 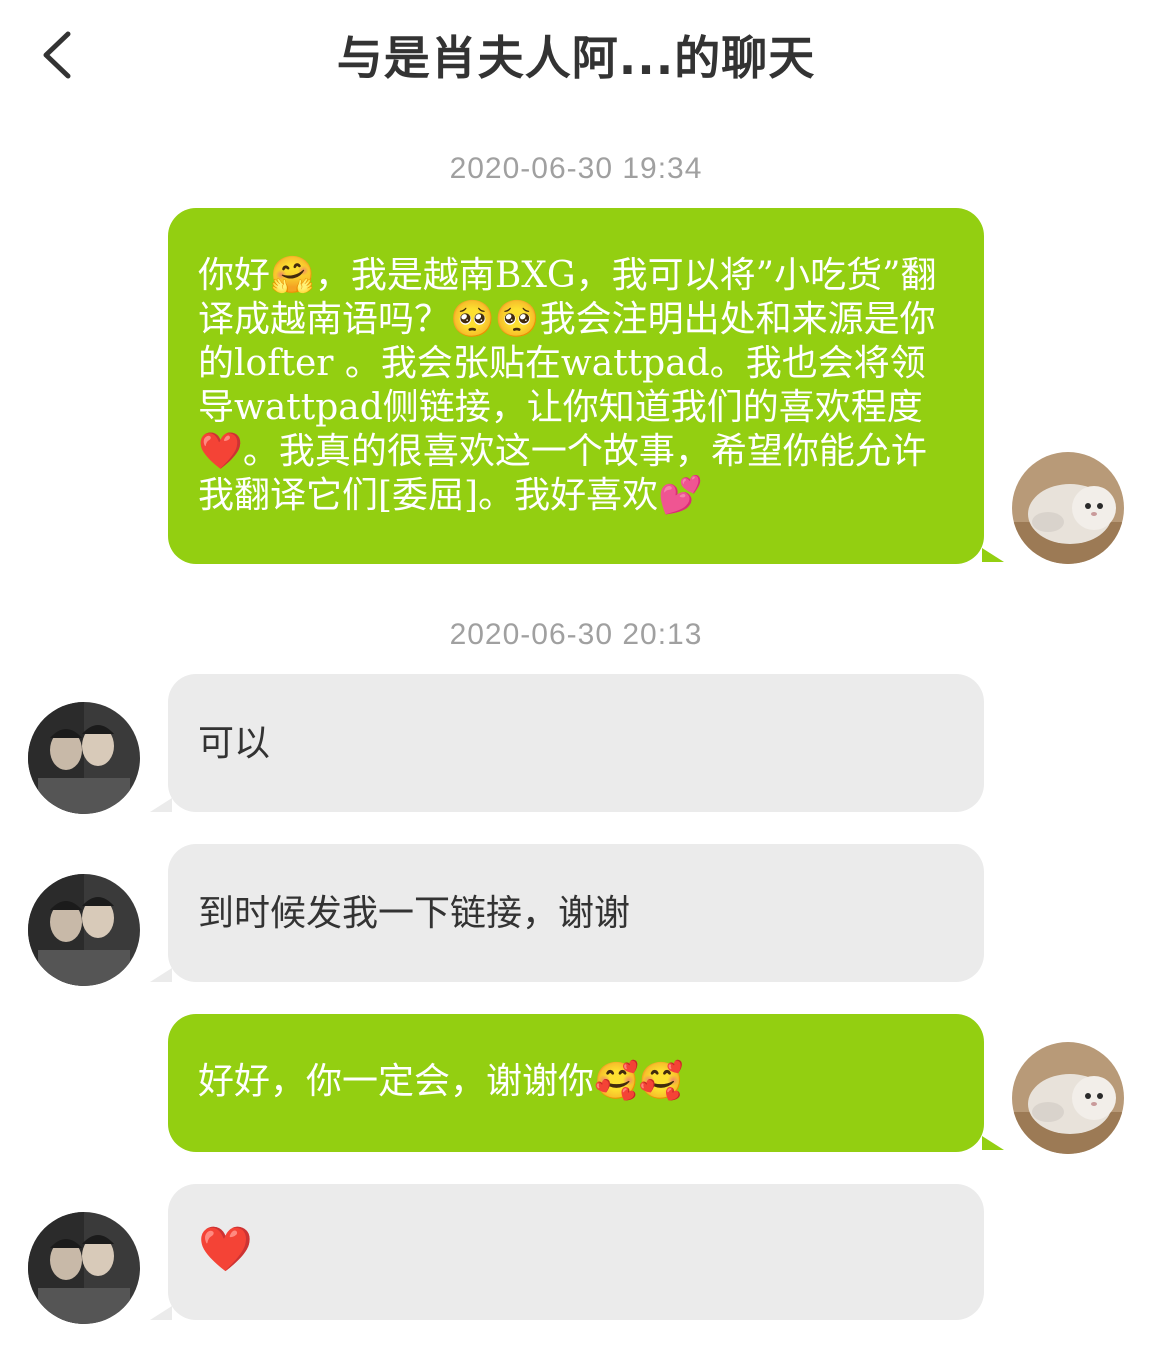 What do you see at coordinates (576, 634) in the screenshot?
I see `message-timestamp: 2020-06-30 20:13` at bounding box center [576, 634].